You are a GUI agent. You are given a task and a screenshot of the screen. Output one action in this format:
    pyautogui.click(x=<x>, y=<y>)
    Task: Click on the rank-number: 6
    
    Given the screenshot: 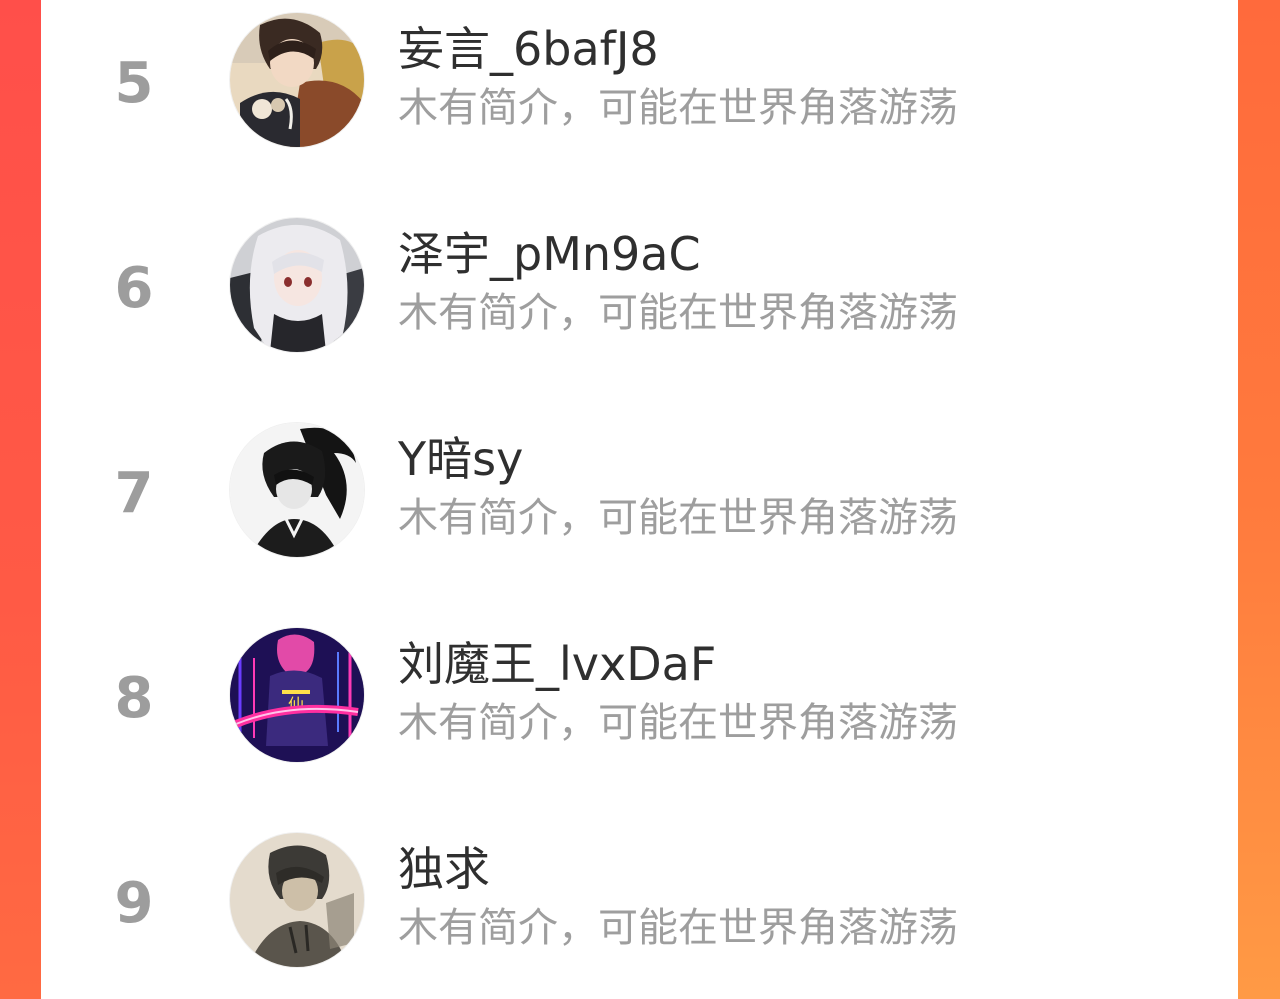 What is the action you would take?
    pyautogui.click(x=134, y=288)
    